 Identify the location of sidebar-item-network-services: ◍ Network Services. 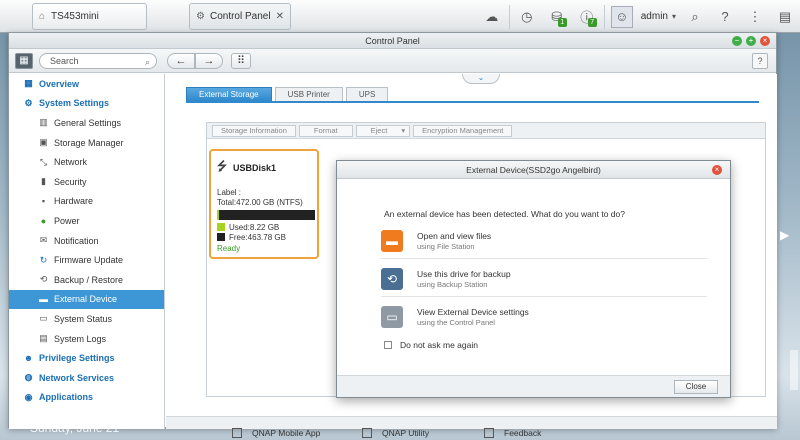
(86, 378).